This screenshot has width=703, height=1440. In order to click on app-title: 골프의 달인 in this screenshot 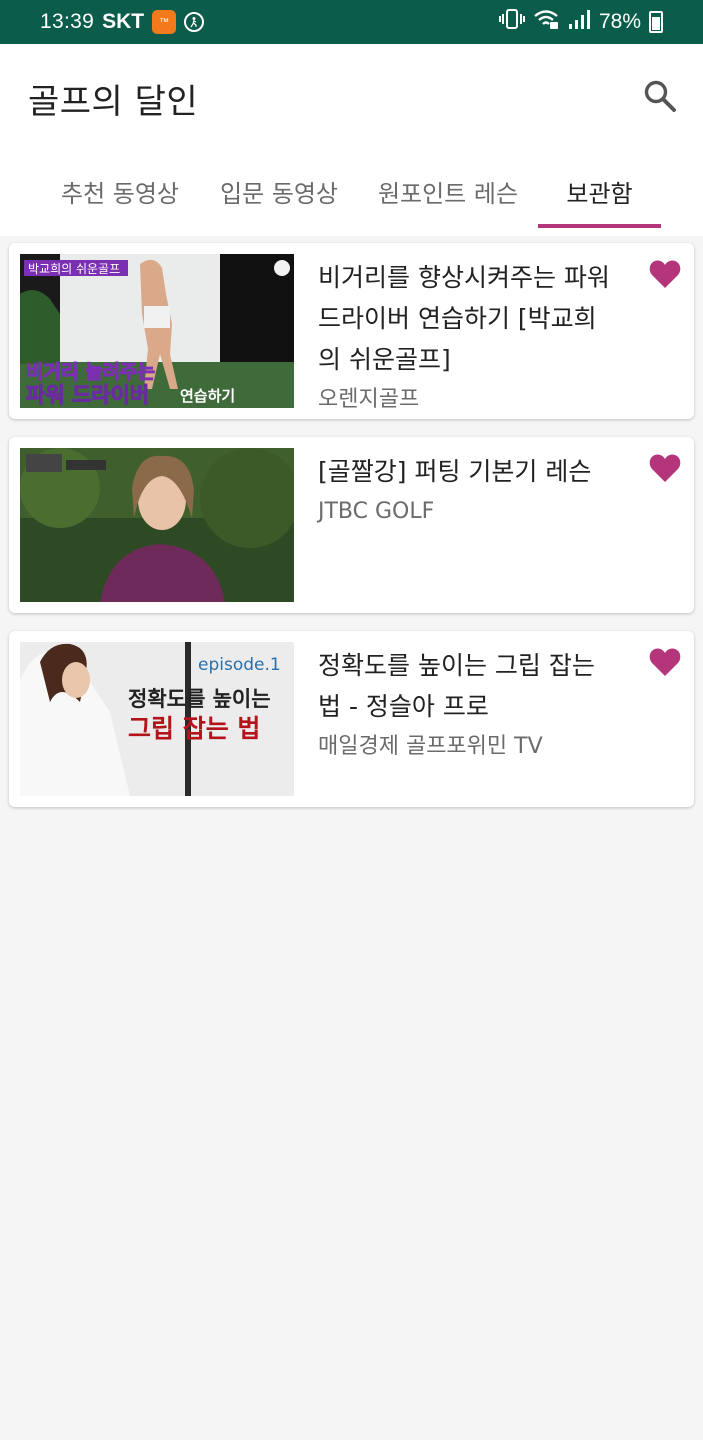, I will do `click(113, 102)`.